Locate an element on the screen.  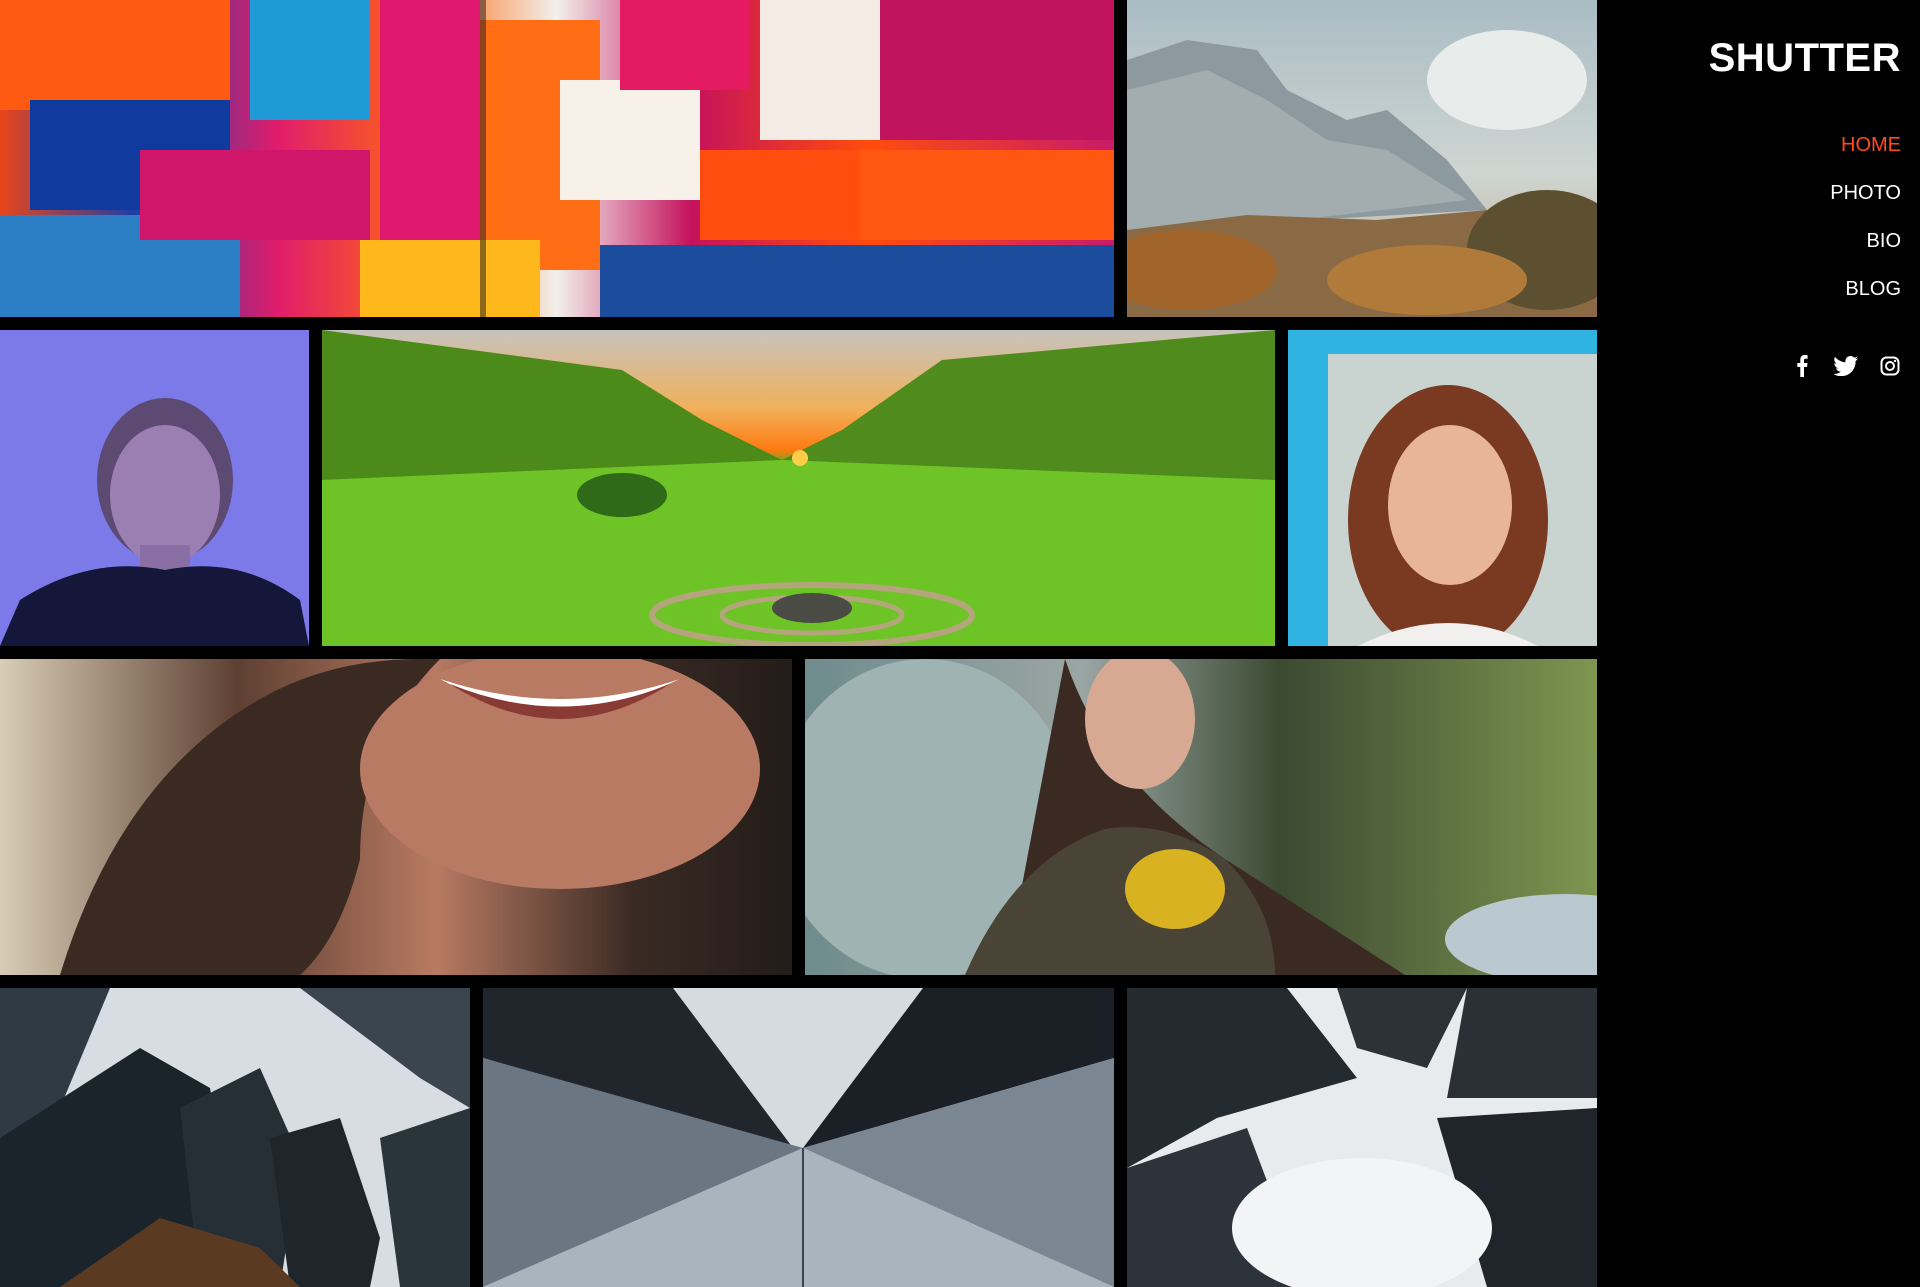
gallery-image-glass-building is located at coordinates (798, 1137).